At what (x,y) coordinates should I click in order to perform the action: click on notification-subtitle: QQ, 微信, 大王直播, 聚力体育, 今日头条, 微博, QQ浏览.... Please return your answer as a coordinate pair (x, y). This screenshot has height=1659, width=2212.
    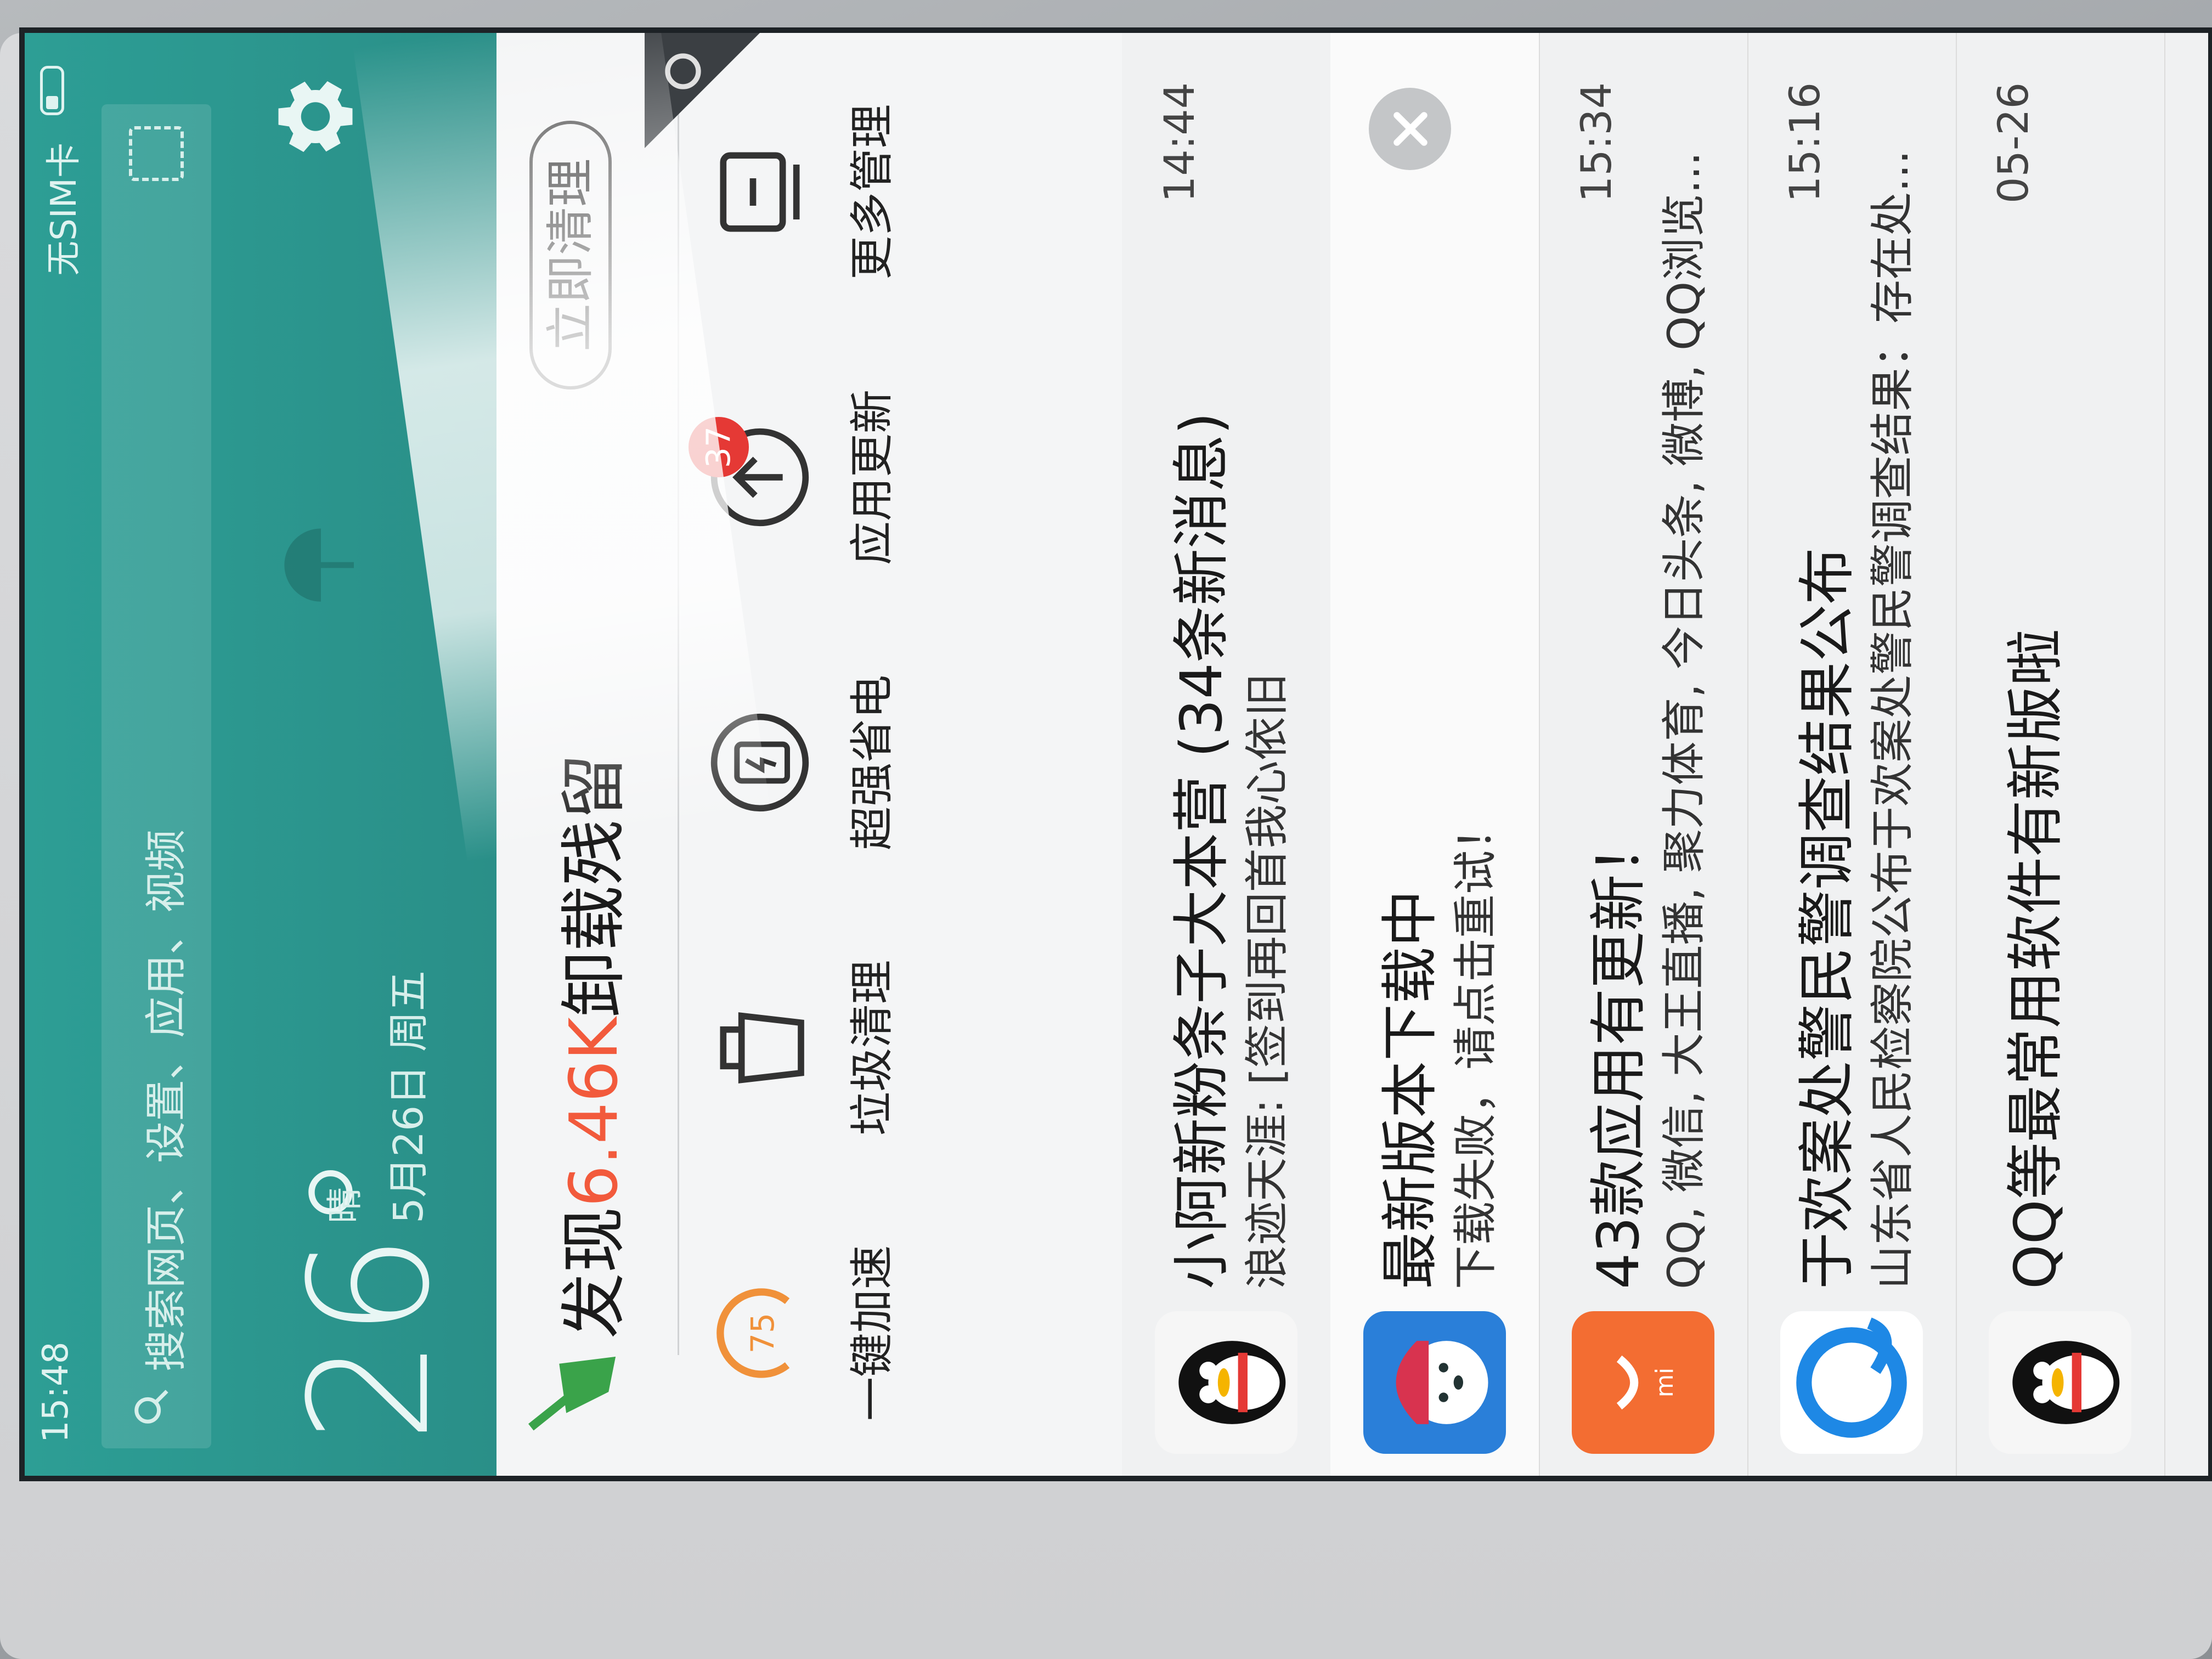
    Looking at the image, I should click on (1683, 720).